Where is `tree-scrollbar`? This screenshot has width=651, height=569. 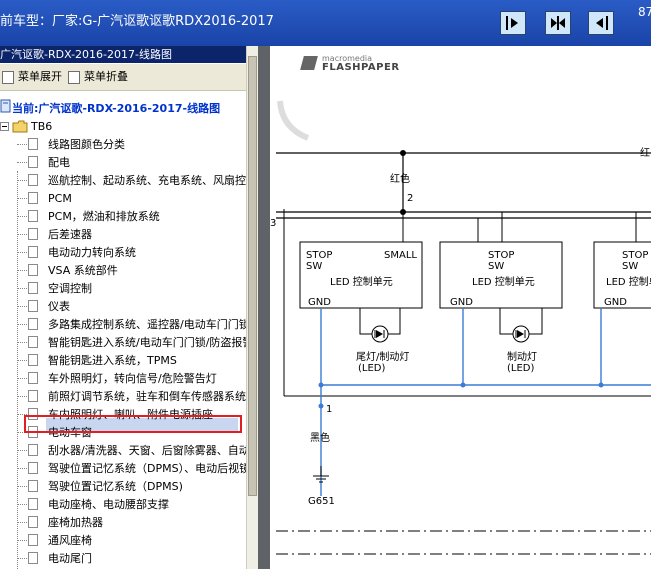
tree-scrollbar is located at coordinates (252, 307).